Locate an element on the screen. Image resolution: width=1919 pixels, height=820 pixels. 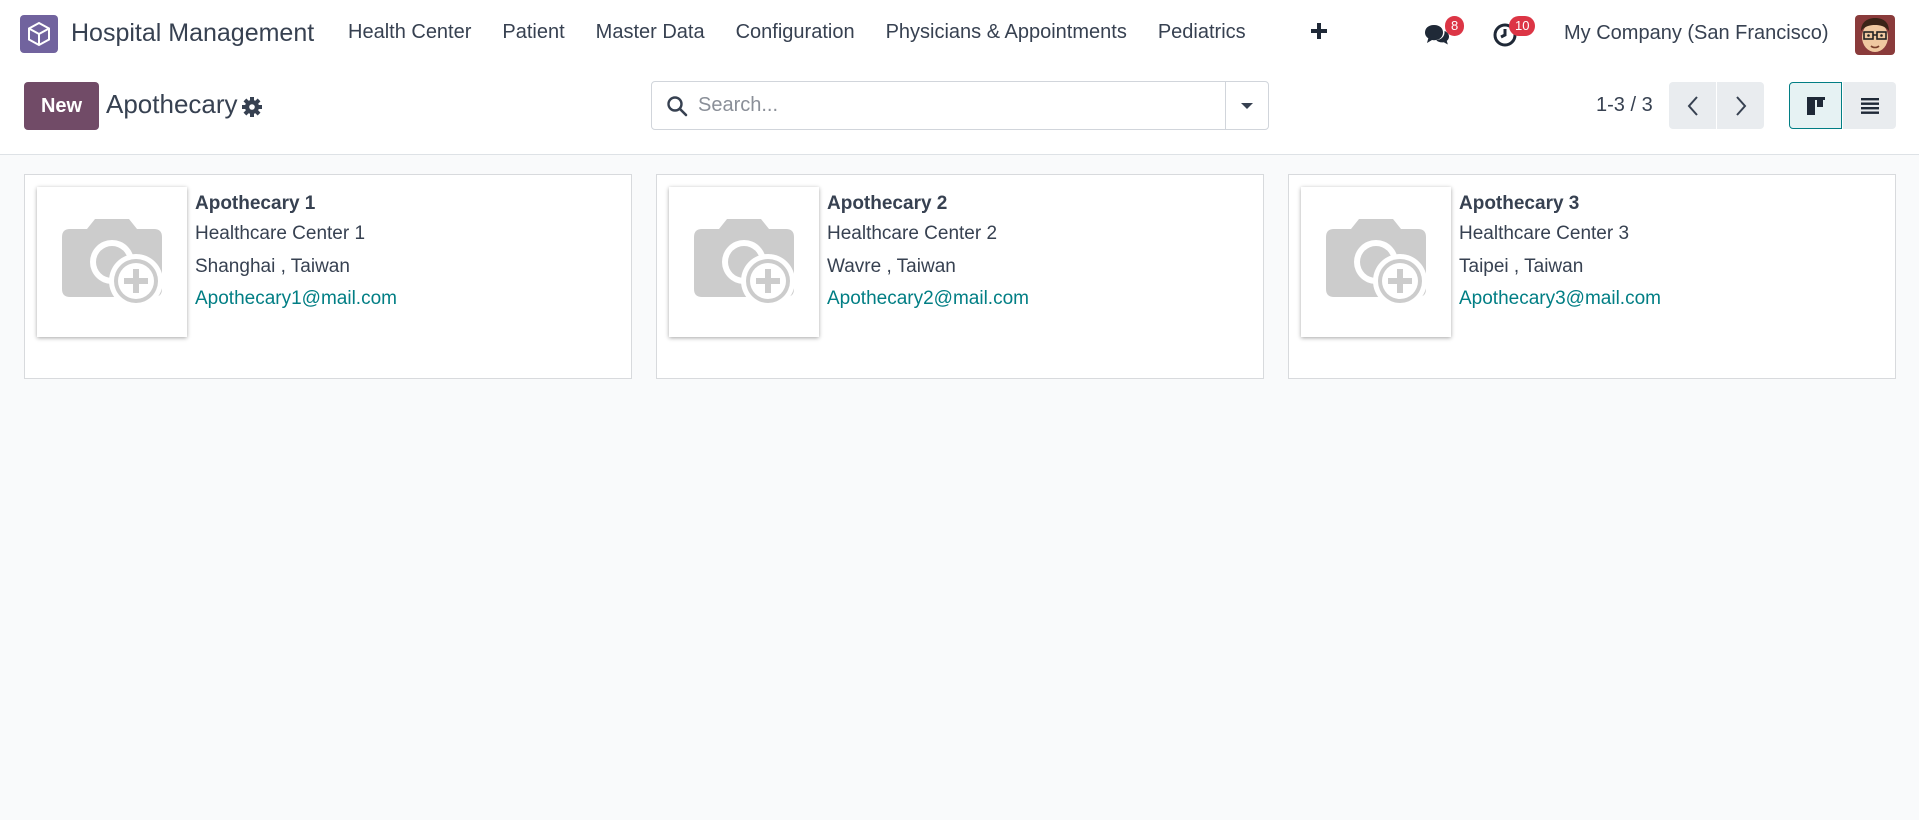
menu-item-configuration: Configuration is located at coordinates (795, 32).